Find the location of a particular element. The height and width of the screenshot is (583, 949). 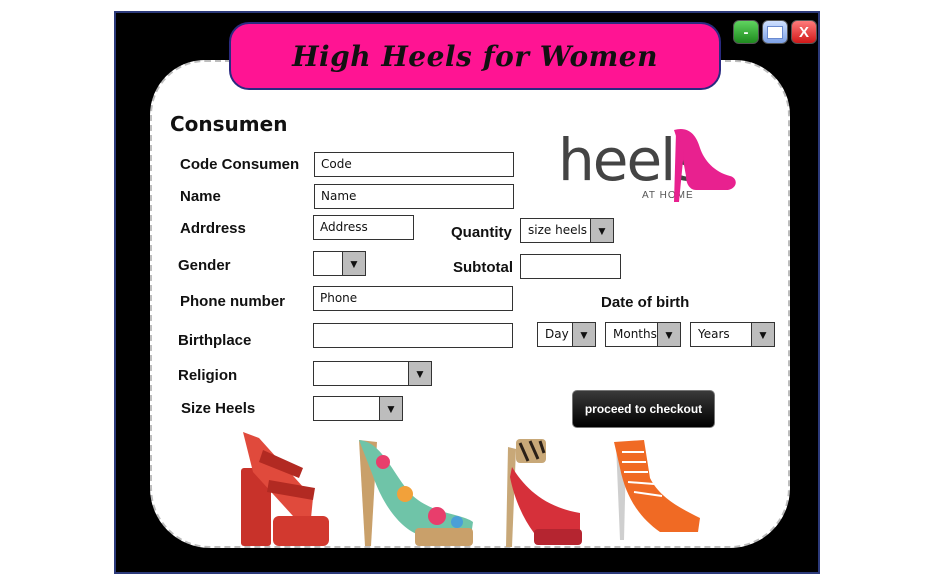

minimize-icon: - is located at coordinates (746, 32).